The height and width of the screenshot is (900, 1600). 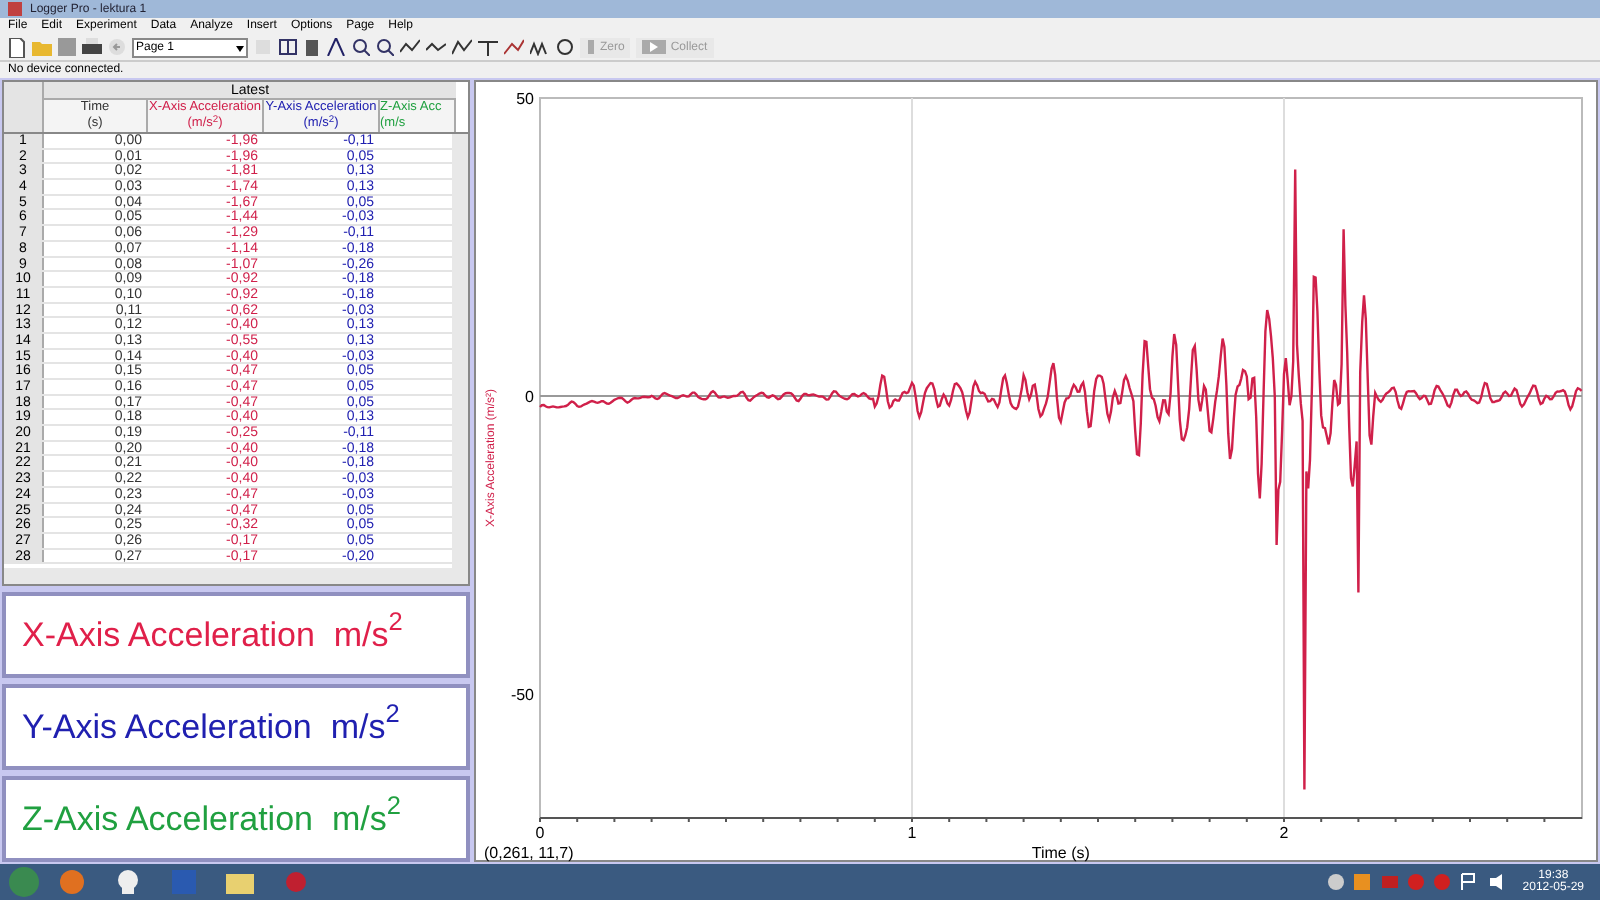 What do you see at coordinates (1284, 833) in the screenshot?
I see `x-tick-label: 2` at bounding box center [1284, 833].